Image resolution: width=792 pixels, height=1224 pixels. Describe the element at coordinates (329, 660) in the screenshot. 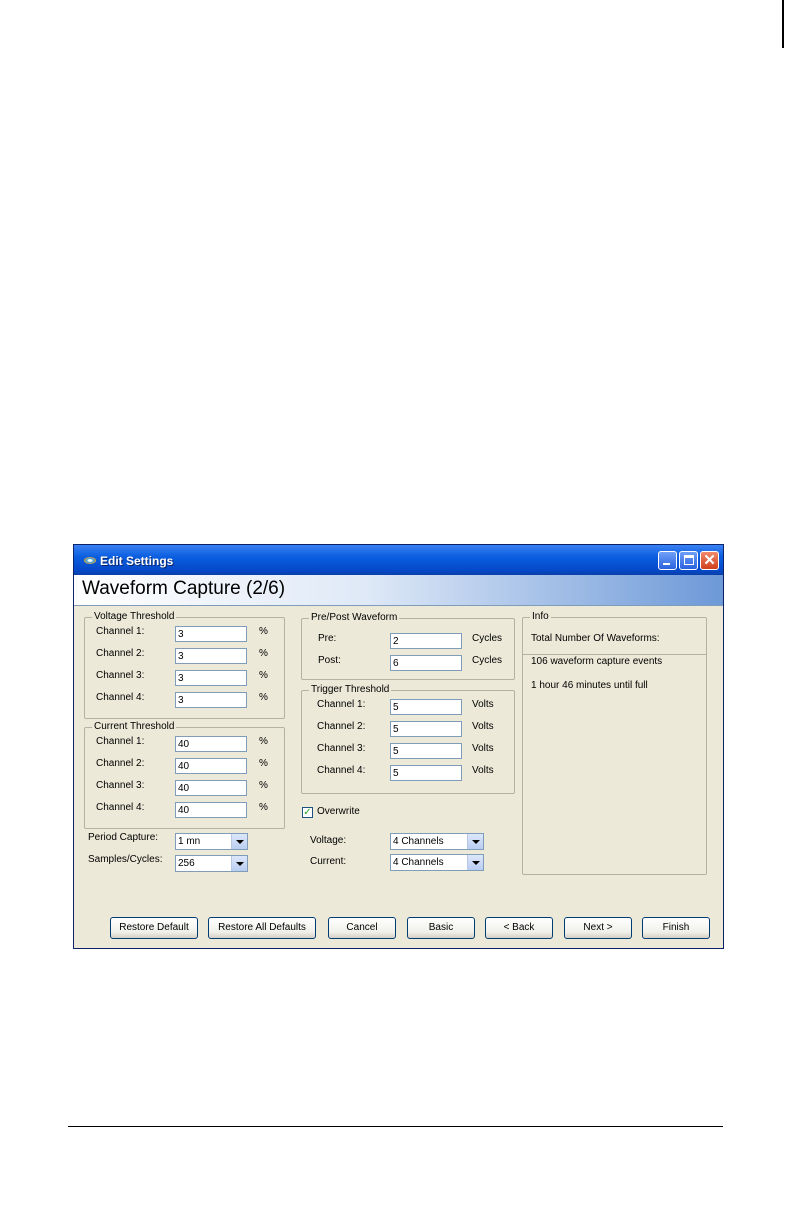

I see `post-label: Post:` at that location.